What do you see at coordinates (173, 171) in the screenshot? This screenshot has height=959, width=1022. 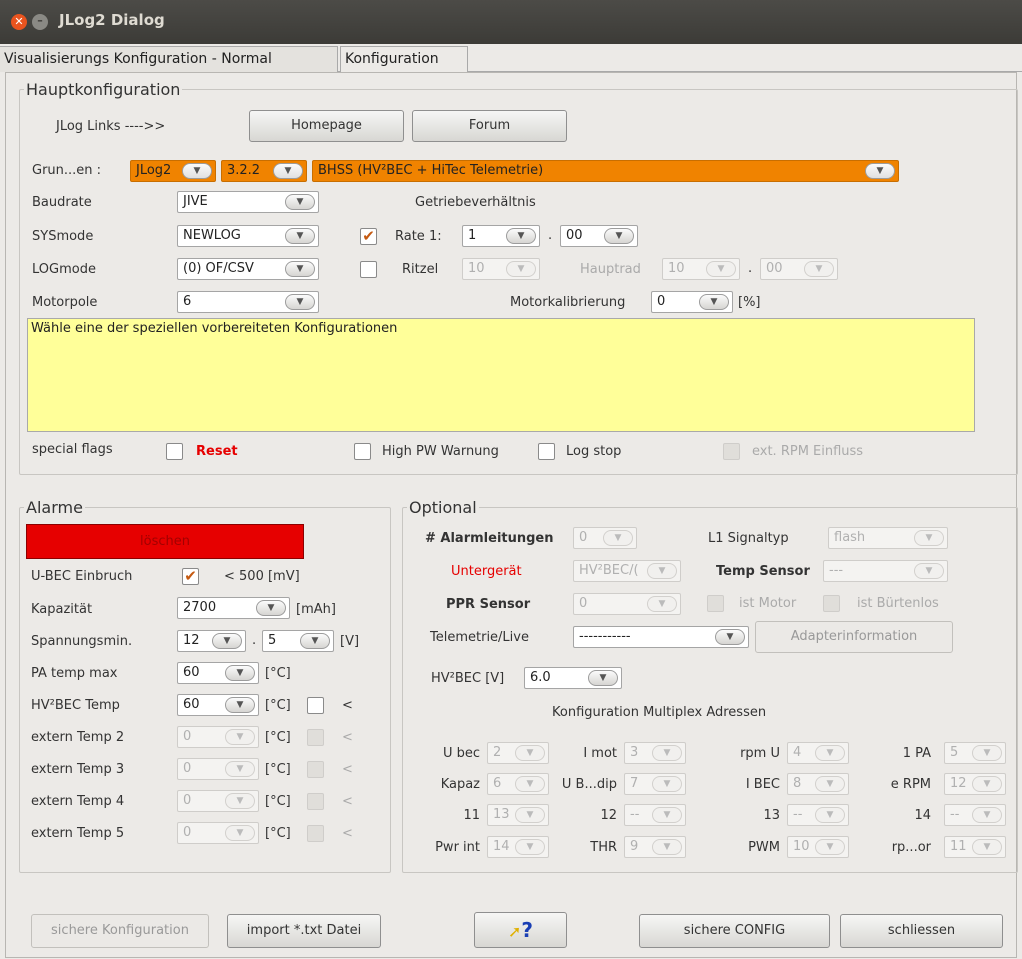 I see `grund-combo-jlog: JLog2 ▼` at bounding box center [173, 171].